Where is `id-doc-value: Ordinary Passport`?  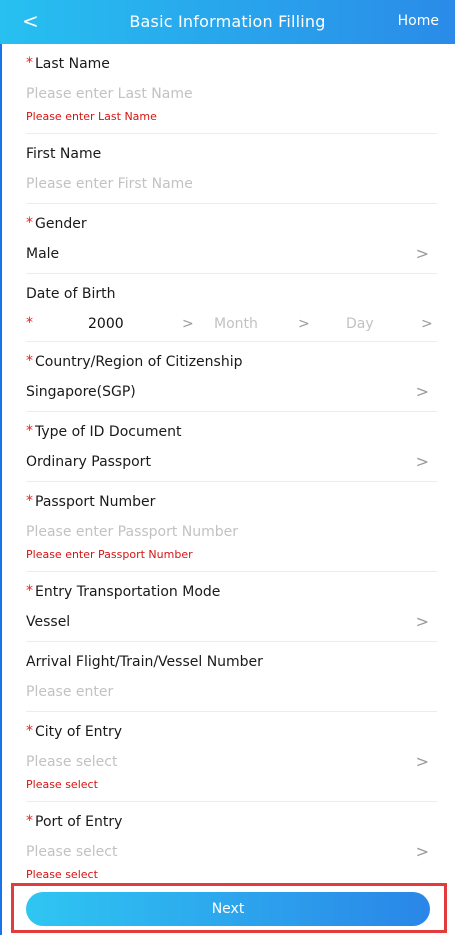
id-doc-value: Ordinary Passport is located at coordinates (88, 462).